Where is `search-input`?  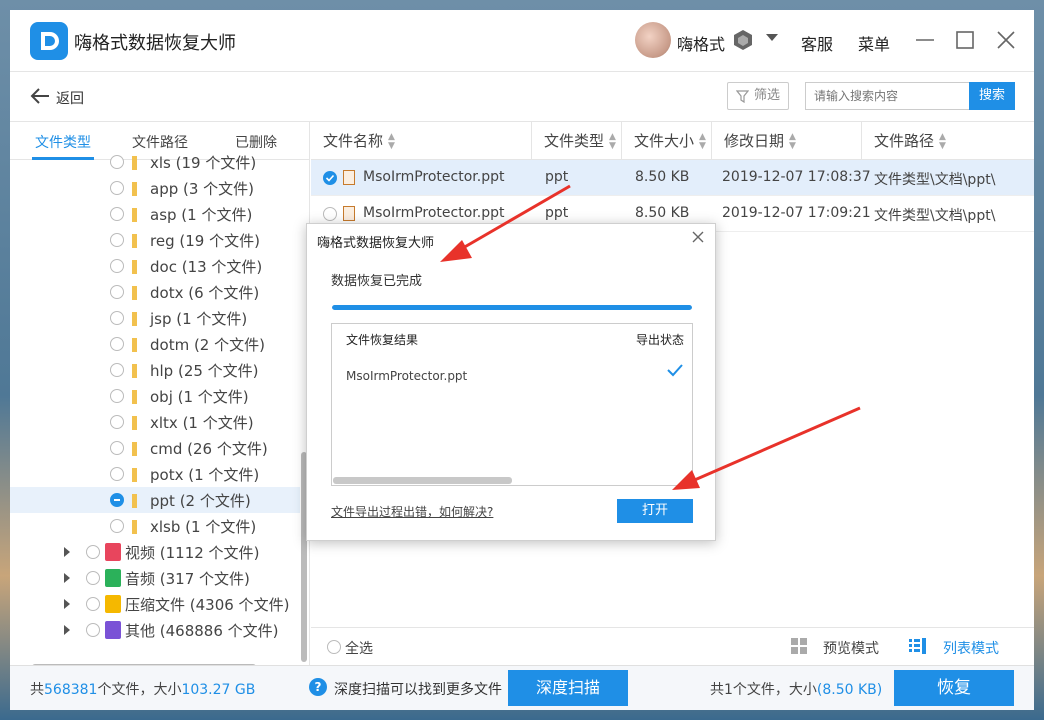
search-input is located at coordinates (888, 96).